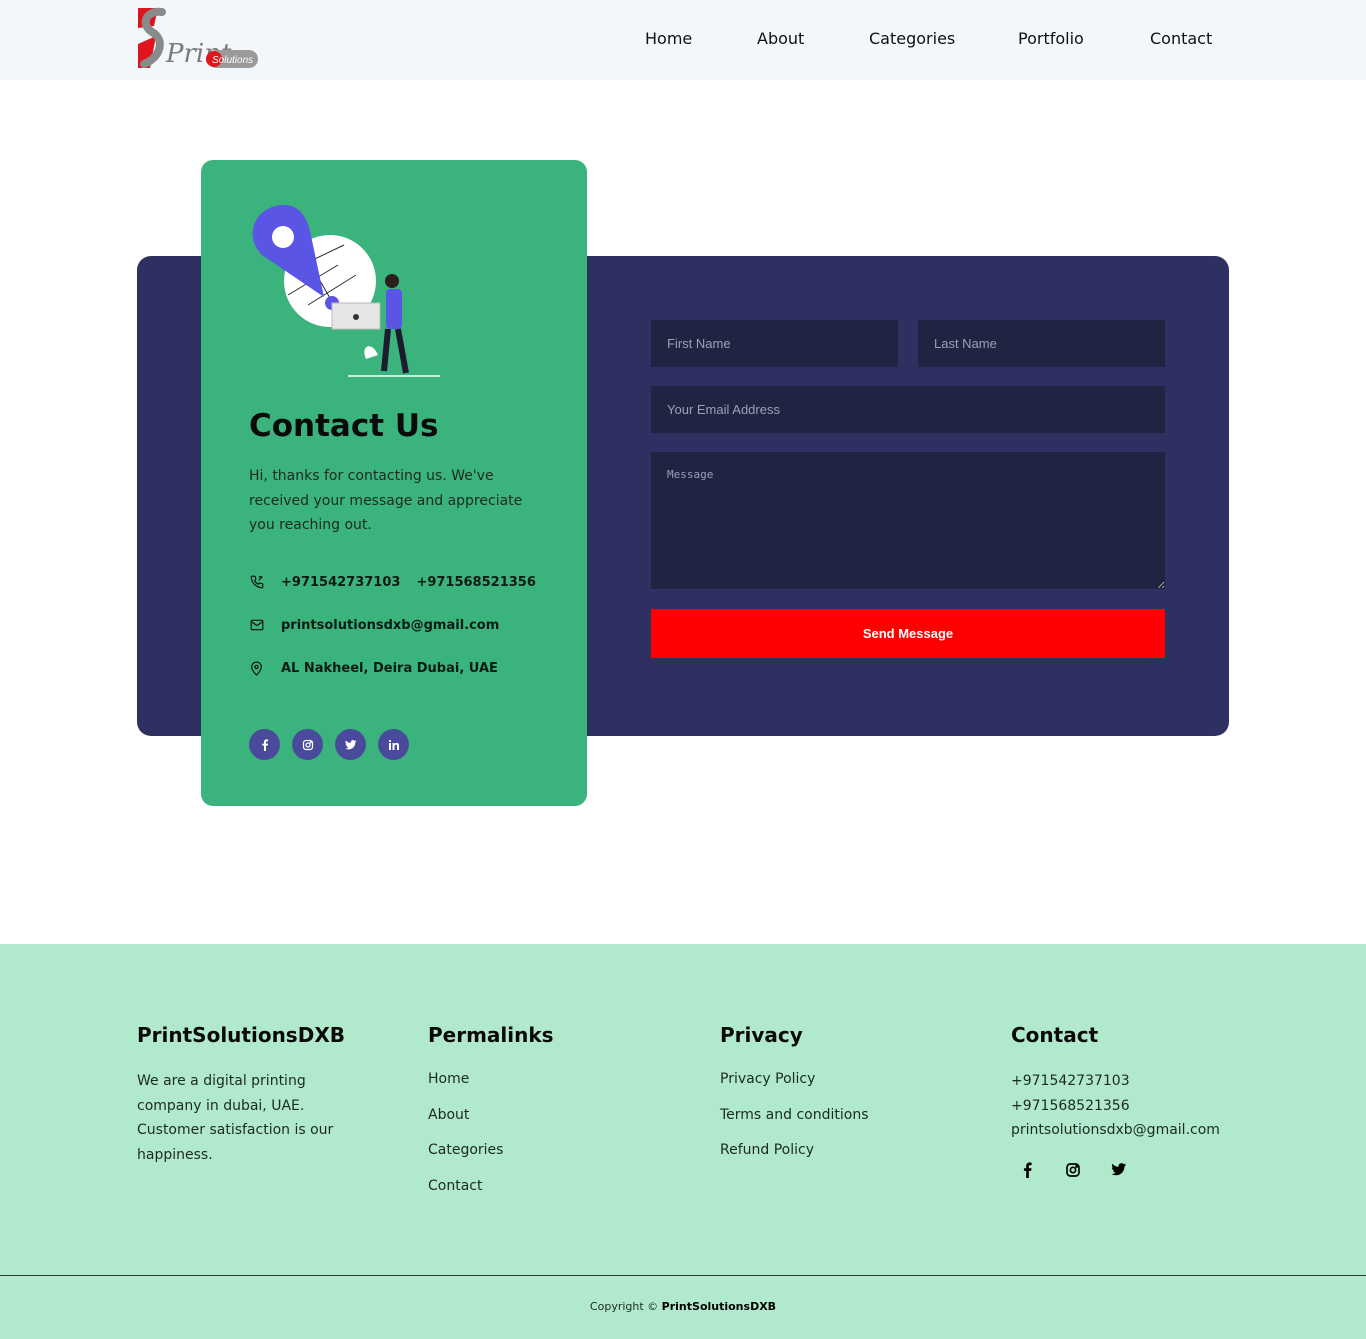 The width and height of the screenshot is (1366, 1339). What do you see at coordinates (774, 343) in the screenshot?
I see `first-name-input` at bounding box center [774, 343].